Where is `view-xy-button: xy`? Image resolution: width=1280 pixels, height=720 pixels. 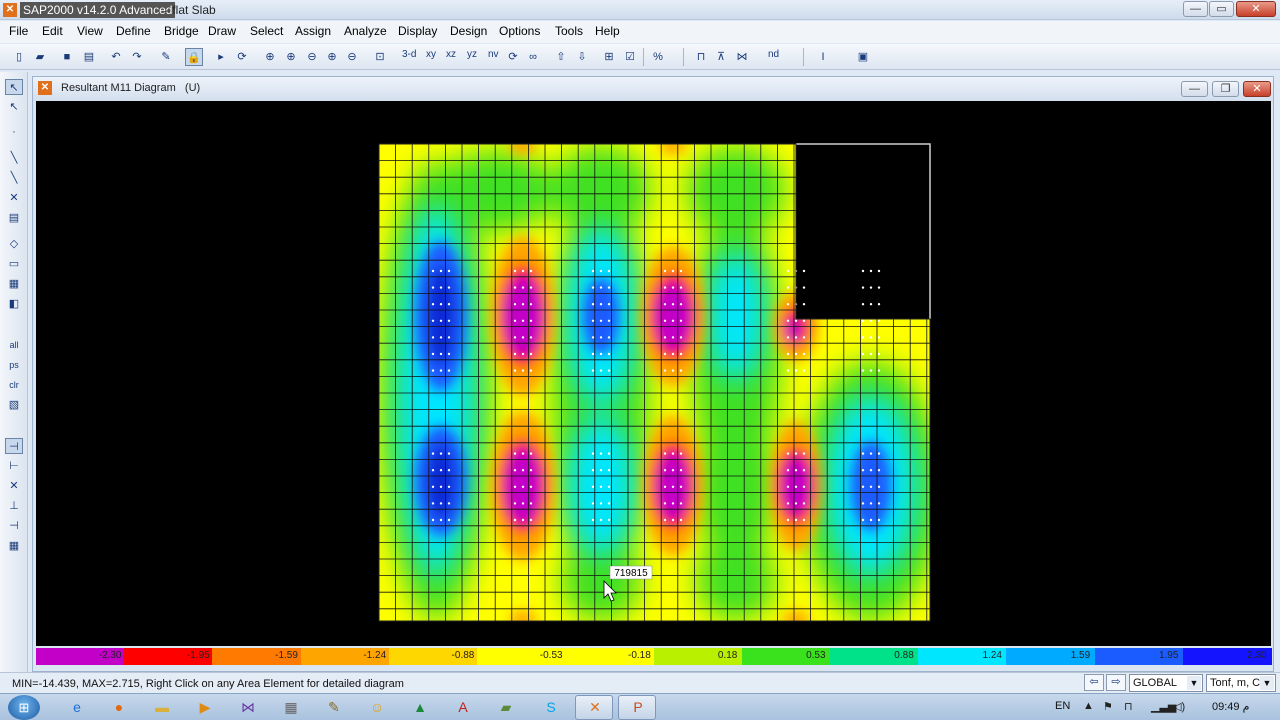 view-xy-button: xy is located at coordinates (431, 54).